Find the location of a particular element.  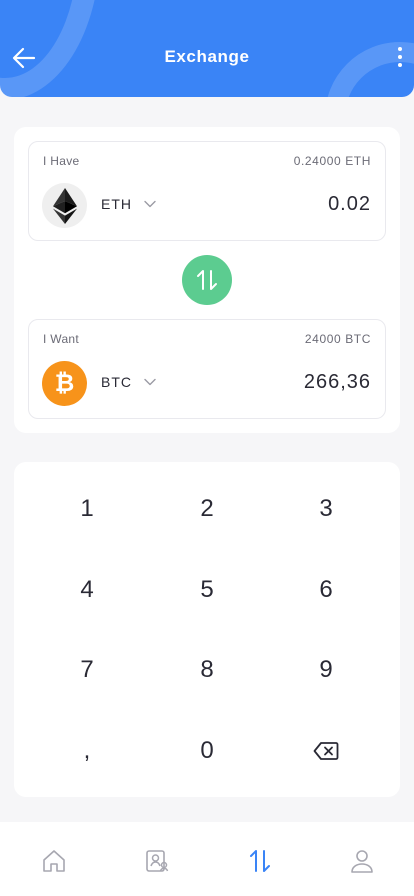

nav-home is located at coordinates (54, 861).